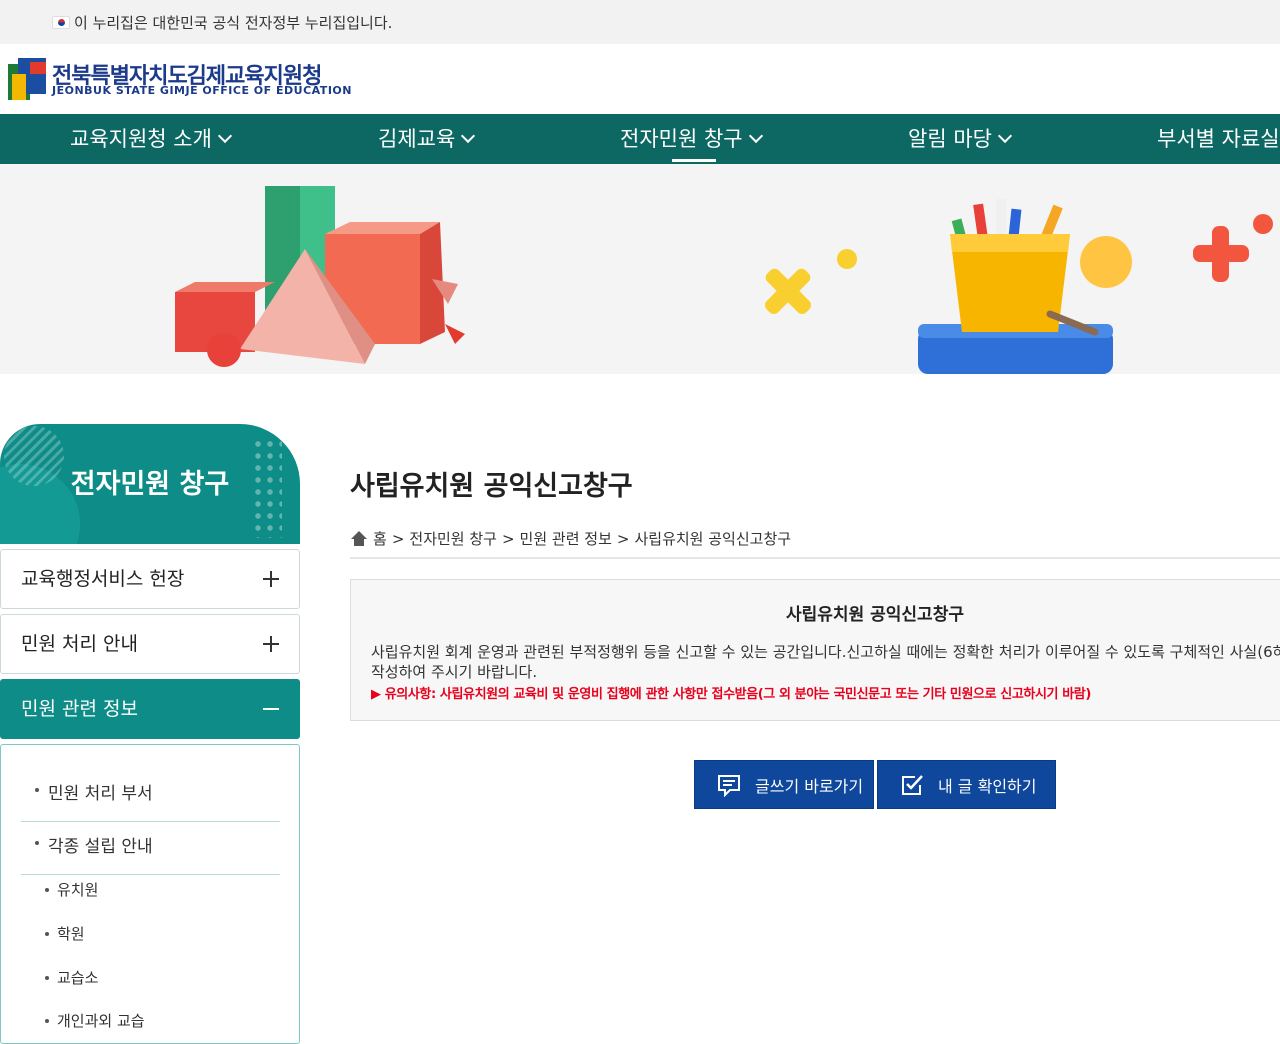 This screenshot has width=1280, height=1044. What do you see at coordinates (27, 79) in the screenshot?
I see `office-logo-icon` at bounding box center [27, 79].